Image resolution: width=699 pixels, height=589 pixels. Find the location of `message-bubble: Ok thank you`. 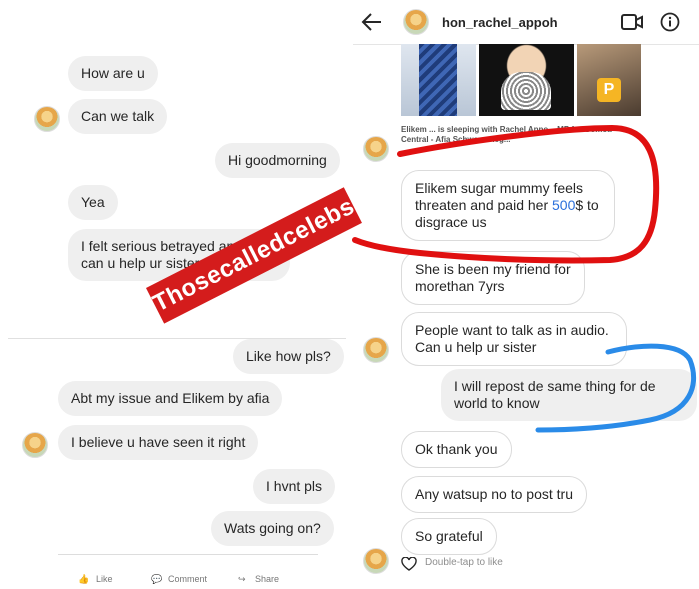

message-bubble: Ok thank you is located at coordinates (456, 449).